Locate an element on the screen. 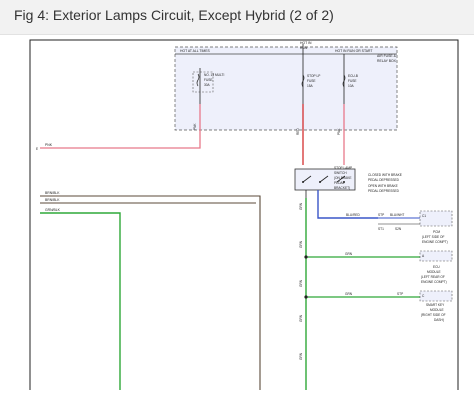  grn-branch-2-label: GRN is located at coordinates (349, 294).